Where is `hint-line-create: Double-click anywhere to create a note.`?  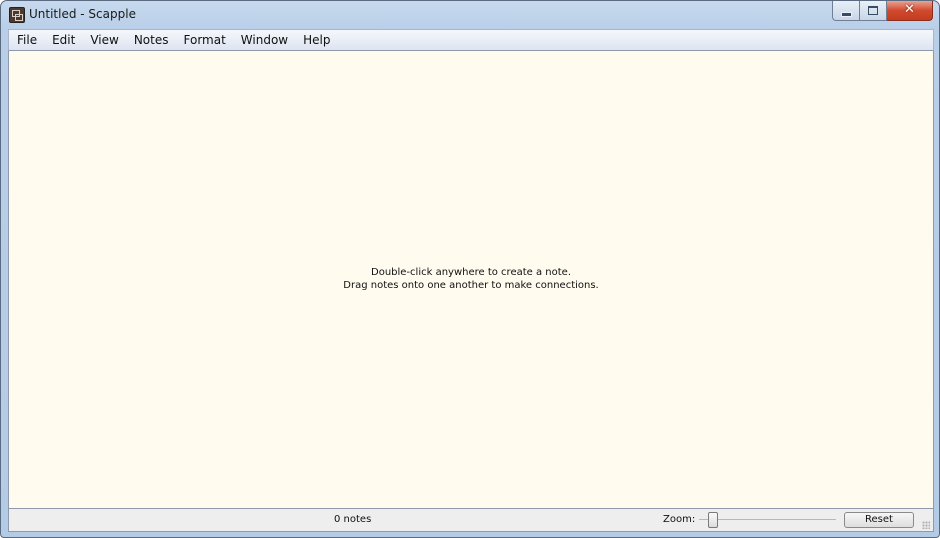 hint-line-create: Double-click anywhere to create a note. is located at coordinates (471, 272).